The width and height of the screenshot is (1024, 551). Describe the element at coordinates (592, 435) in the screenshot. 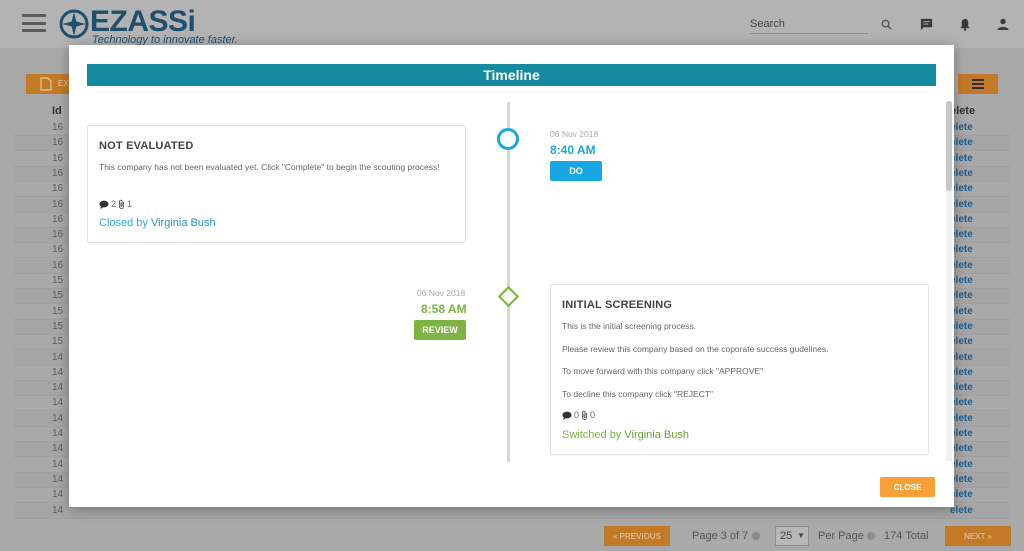

I see `footer-prefix: Switched by` at that location.